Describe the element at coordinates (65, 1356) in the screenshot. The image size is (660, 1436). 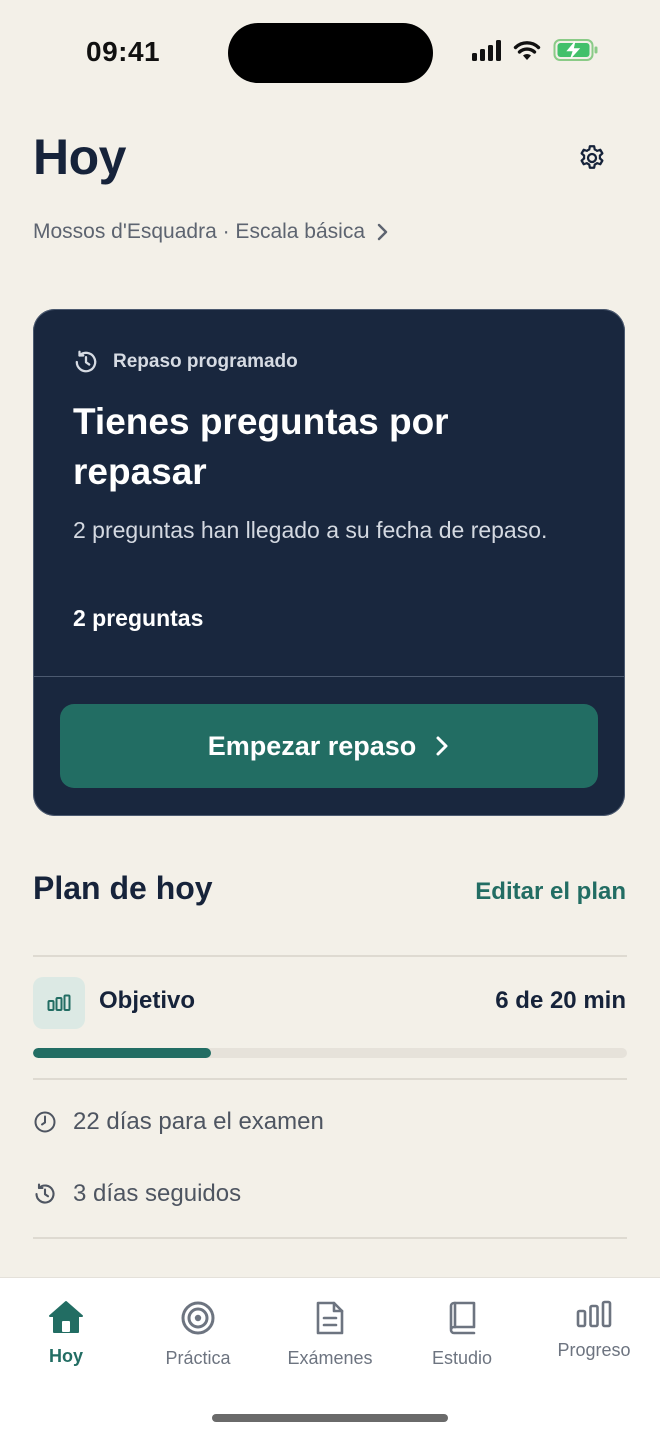
I see `tab-label: Hoy` at that location.